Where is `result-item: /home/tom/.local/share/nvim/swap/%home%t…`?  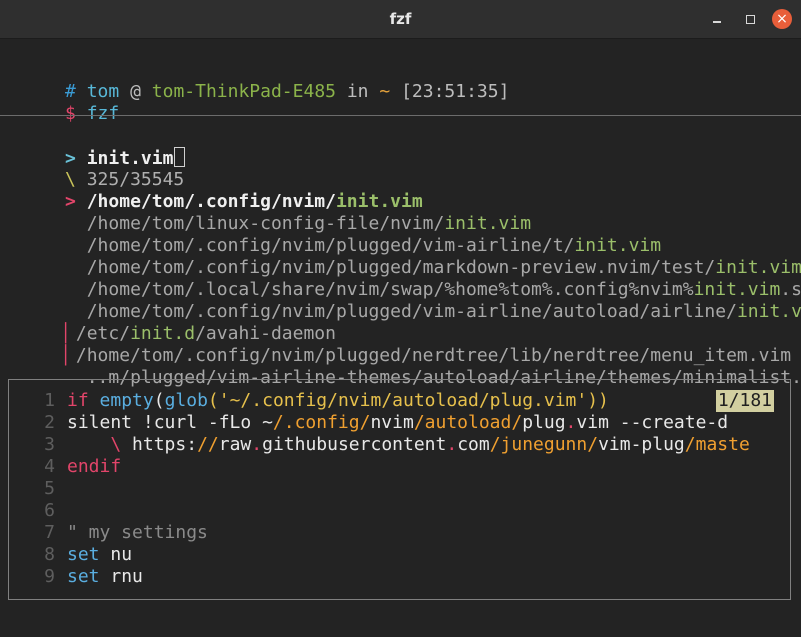 result-item: /home/tom/.local/share/nvim/swap/%home%t… is located at coordinates (400, 278).